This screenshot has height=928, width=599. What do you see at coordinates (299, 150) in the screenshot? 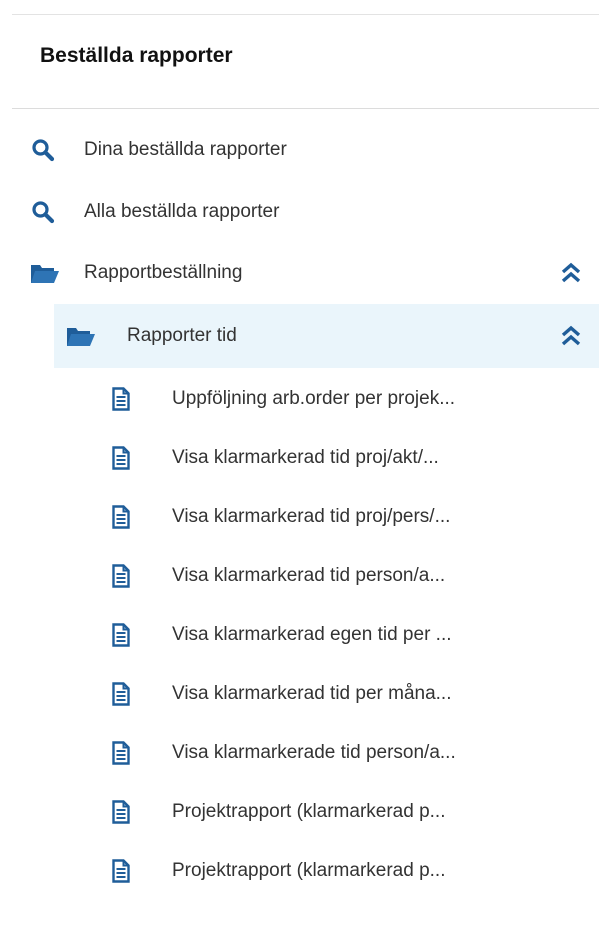
I see `search-item-mine: Dina beställda rapporter` at bounding box center [299, 150].